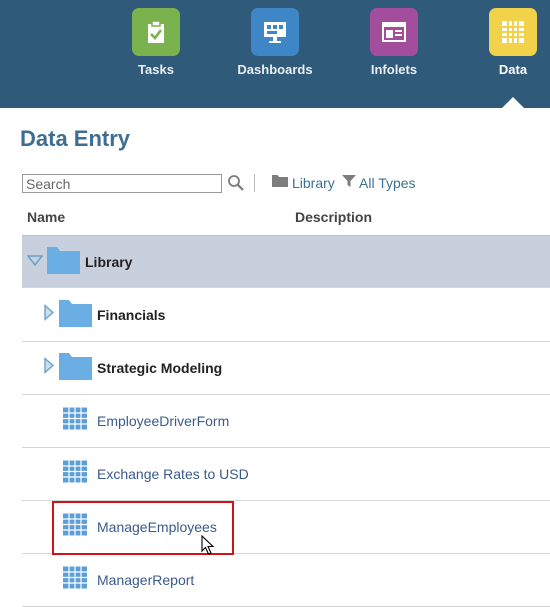  What do you see at coordinates (313, 183) in the screenshot?
I see `library-filter-label: Library` at bounding box center [313, 183].